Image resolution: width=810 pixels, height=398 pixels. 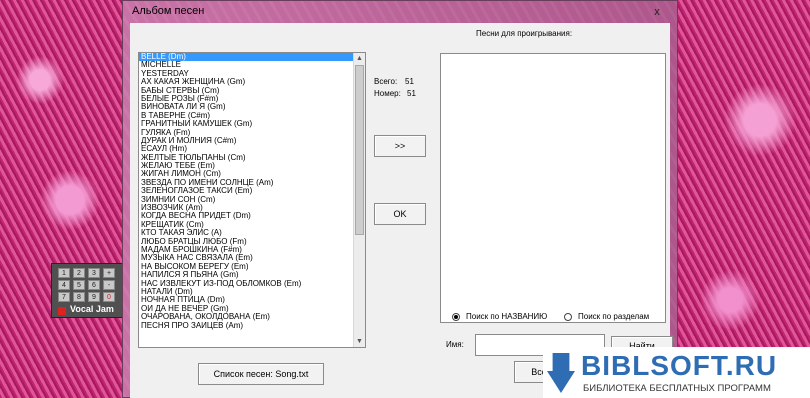 I want to click on search-by-name-label: Поиск по НАЗВАНИЮ, so click(x=507, y=316).